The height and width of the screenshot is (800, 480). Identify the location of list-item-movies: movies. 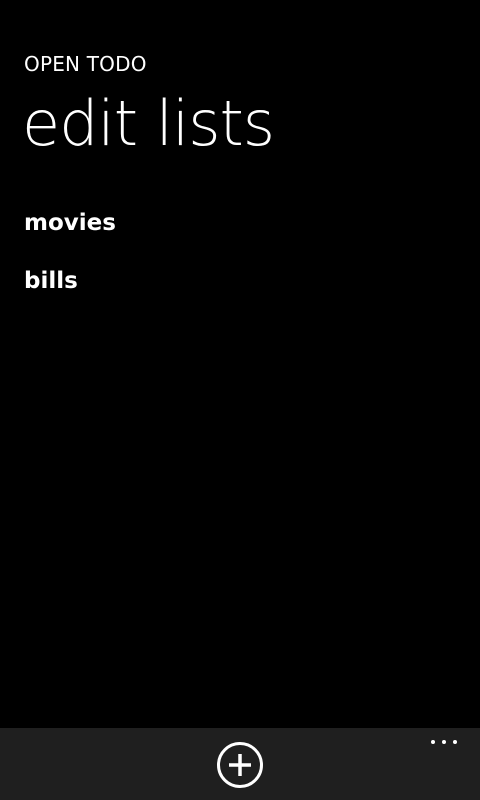
(239, 233).